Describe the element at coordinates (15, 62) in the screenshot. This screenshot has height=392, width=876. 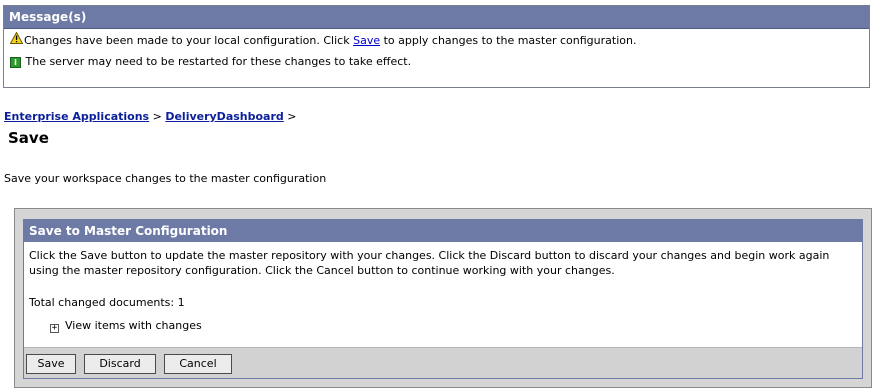
I see `info-icon: i` at that location.